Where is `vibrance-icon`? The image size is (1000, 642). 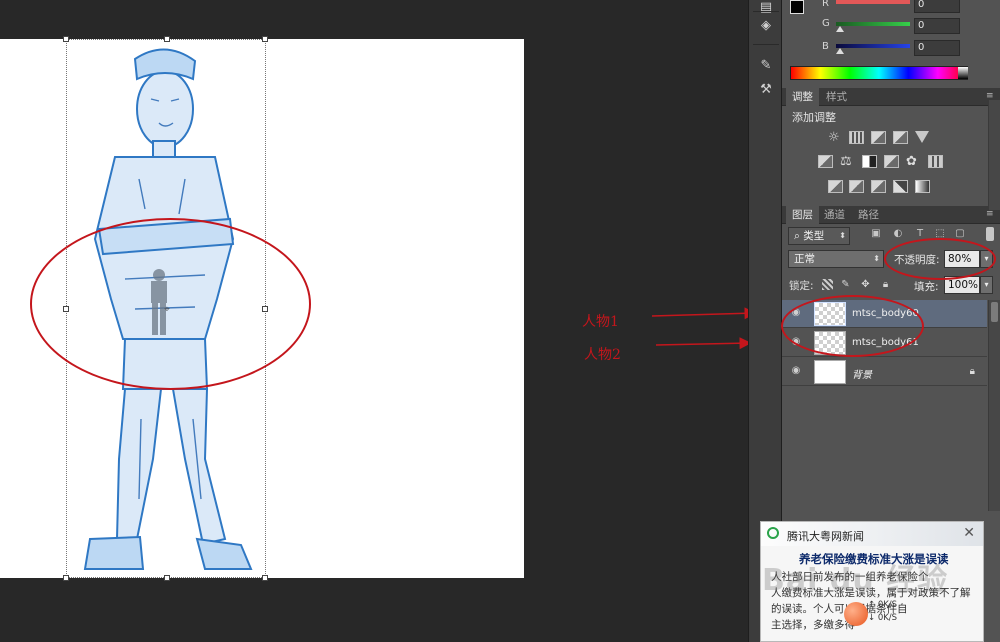 vibrance-icon is located at coordinates (922, 137).